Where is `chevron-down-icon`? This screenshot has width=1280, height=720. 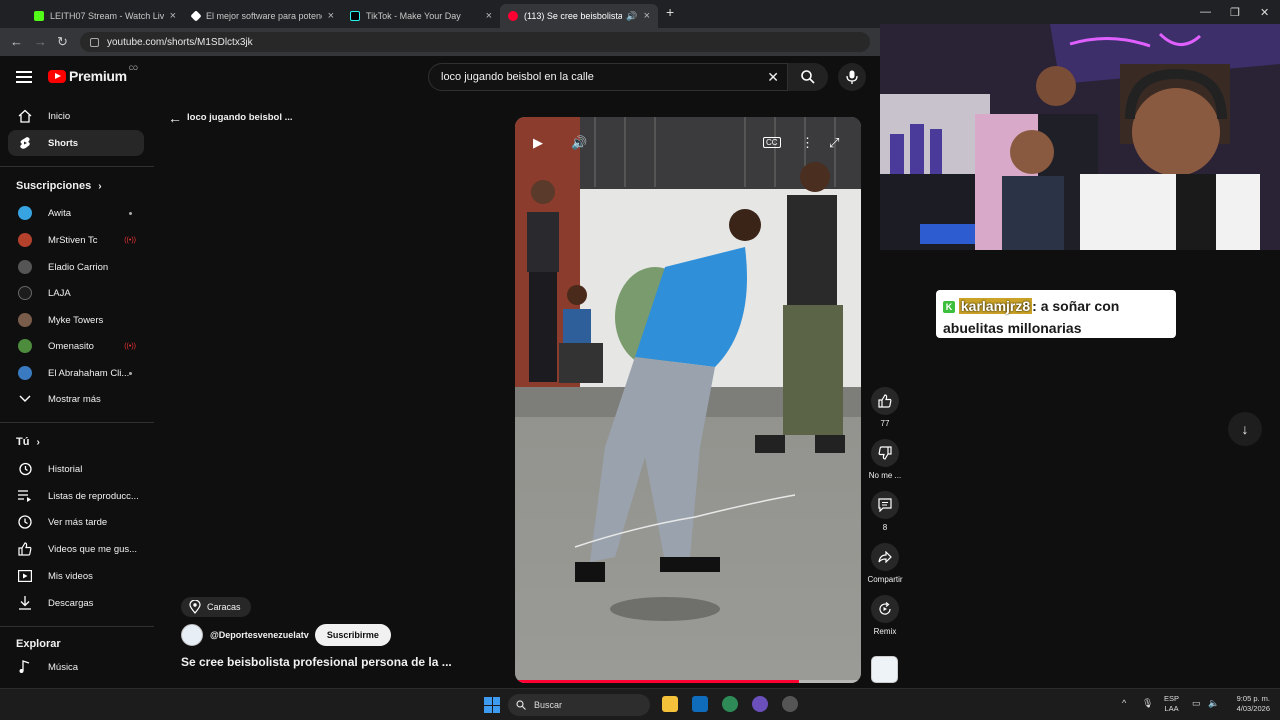 chevron-down-icon is located at coordinates (25, 399).